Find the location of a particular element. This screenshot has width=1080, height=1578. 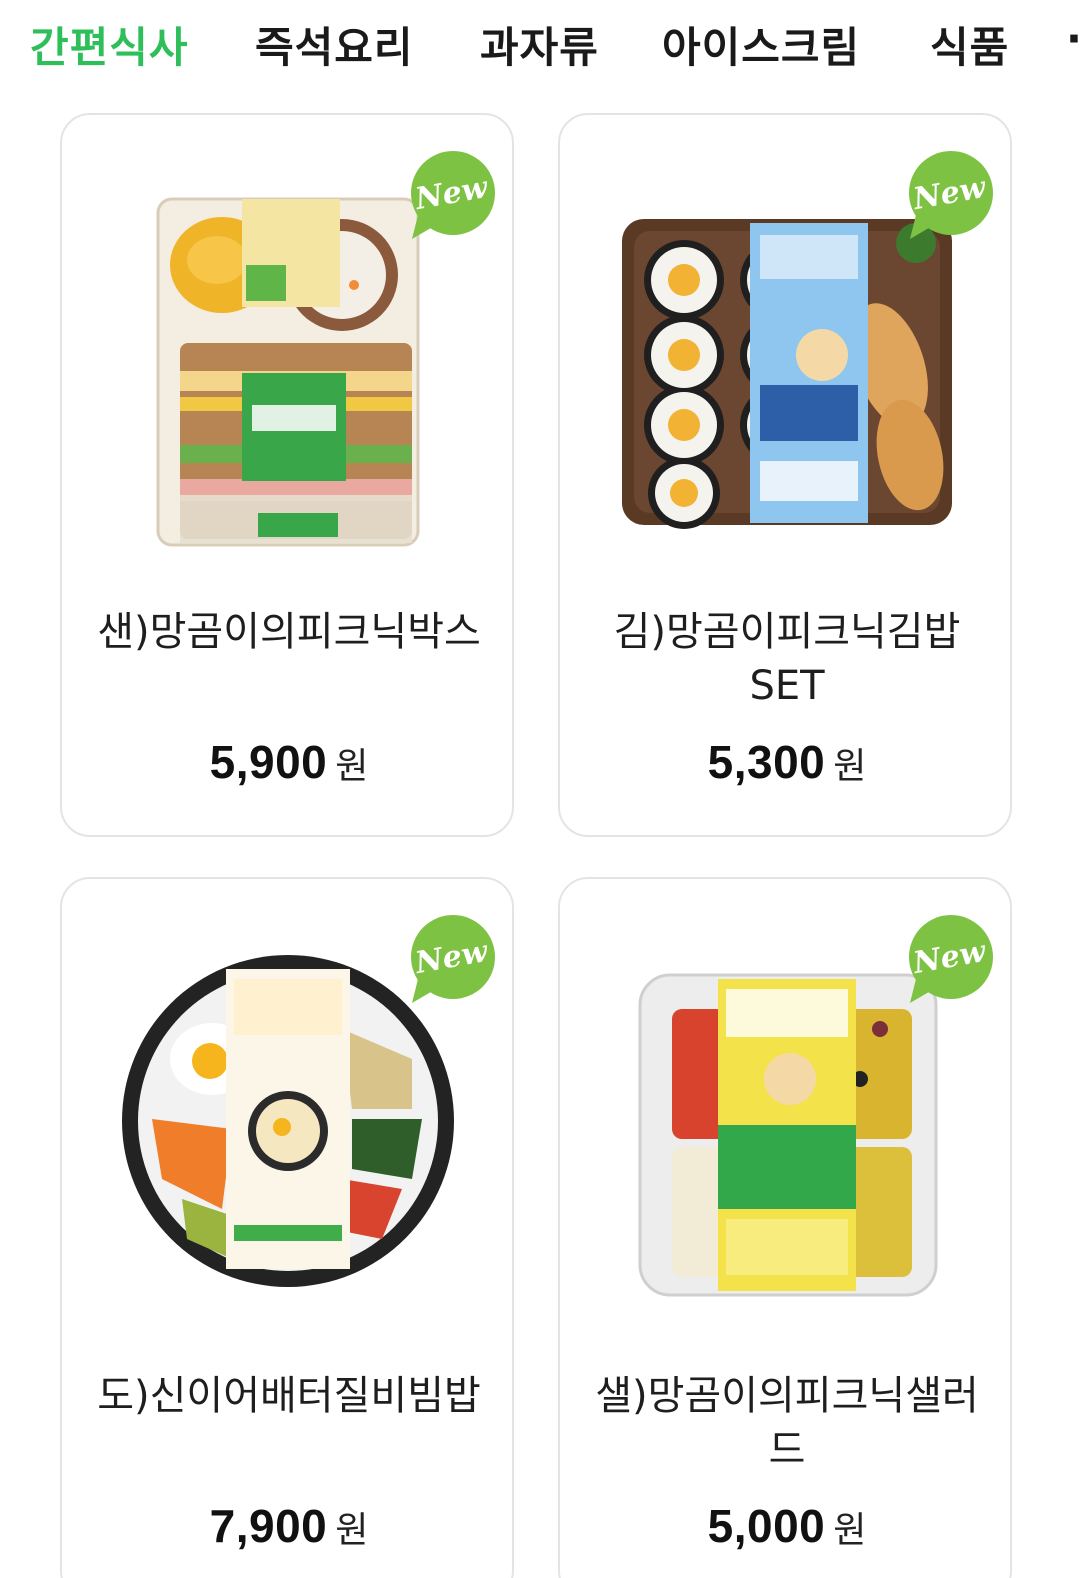

tab-food: 식품 is located at coordinates (969, 44).